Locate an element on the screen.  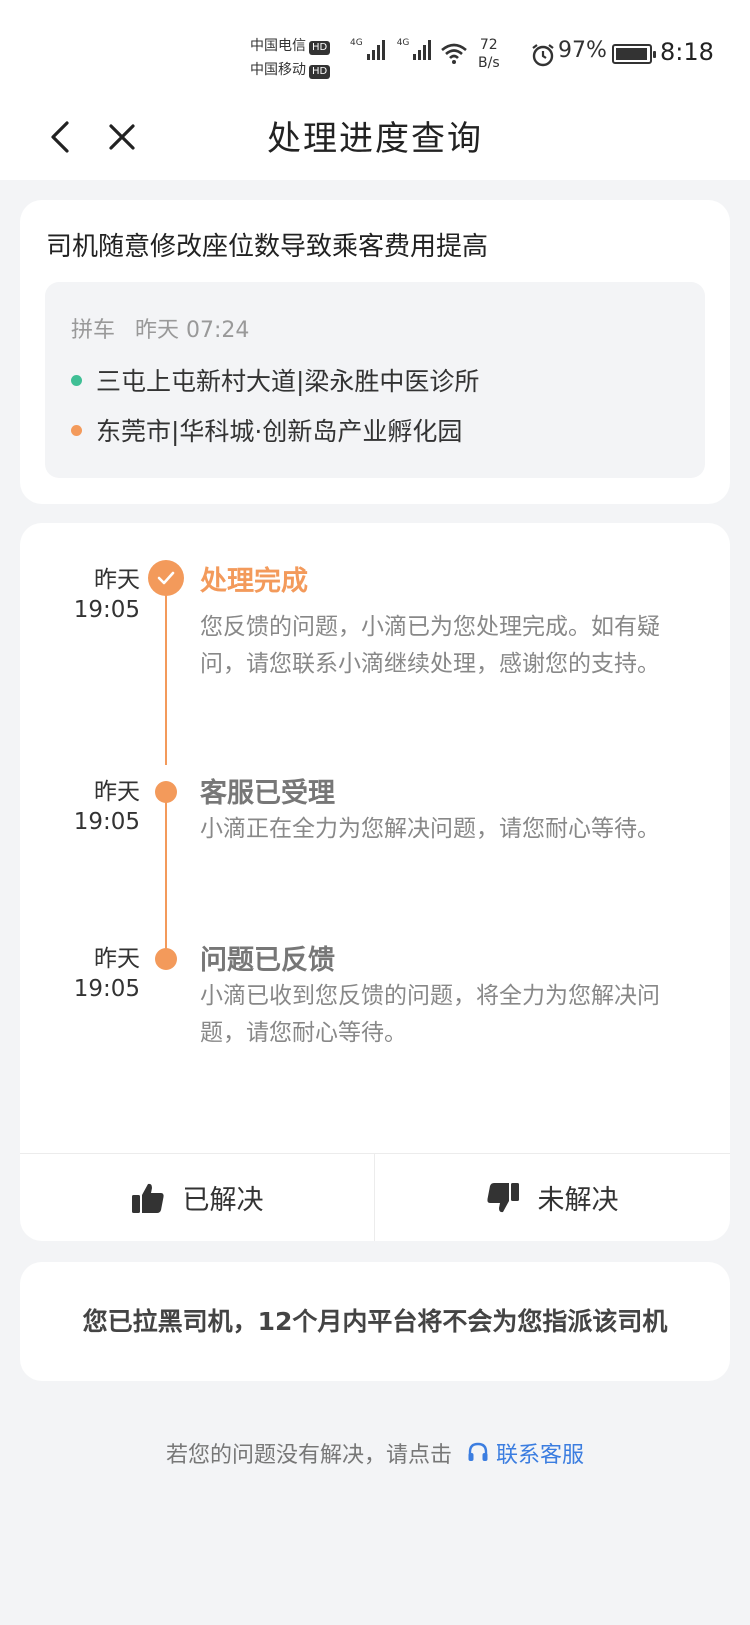
battery-percent: 97% is located at coordinates (582, 50).